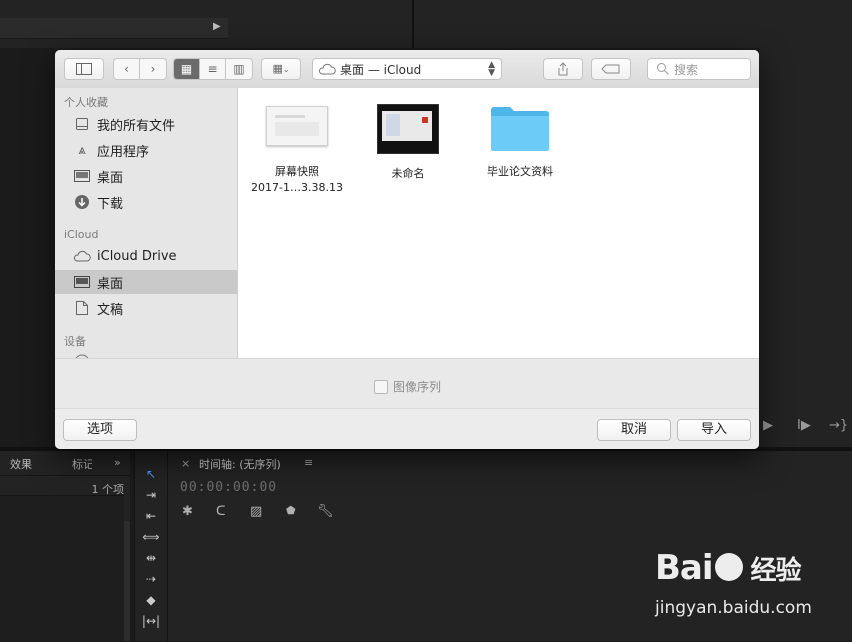 Image resolution: width=852 pixels, height=642 pixels. I want to click on file-name: 未命名, so click(408, 173).